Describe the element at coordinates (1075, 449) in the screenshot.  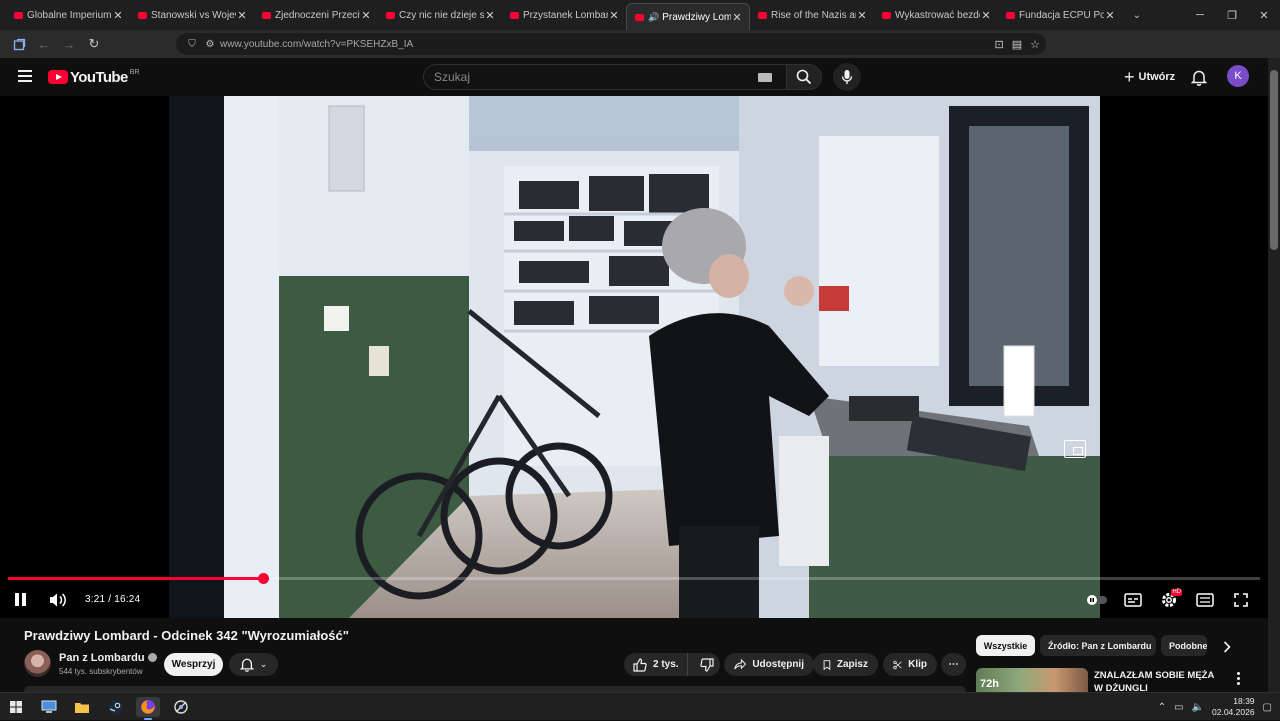
I see `miniplayer-icon` at that location.